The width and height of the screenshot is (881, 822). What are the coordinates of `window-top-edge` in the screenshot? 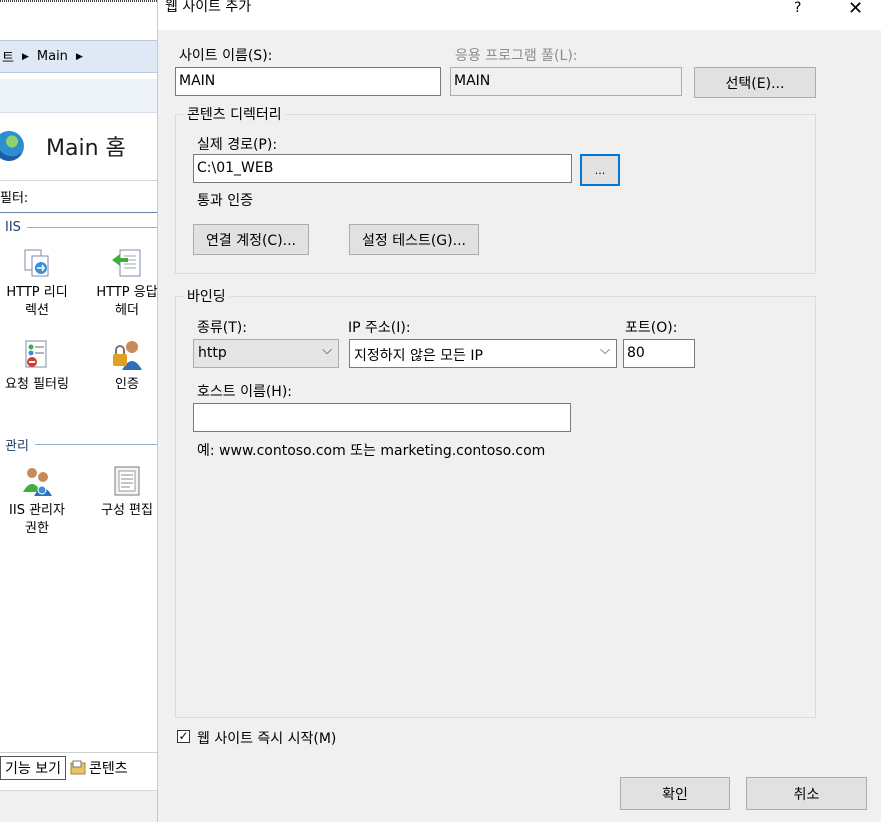 It's located at (78, 1).